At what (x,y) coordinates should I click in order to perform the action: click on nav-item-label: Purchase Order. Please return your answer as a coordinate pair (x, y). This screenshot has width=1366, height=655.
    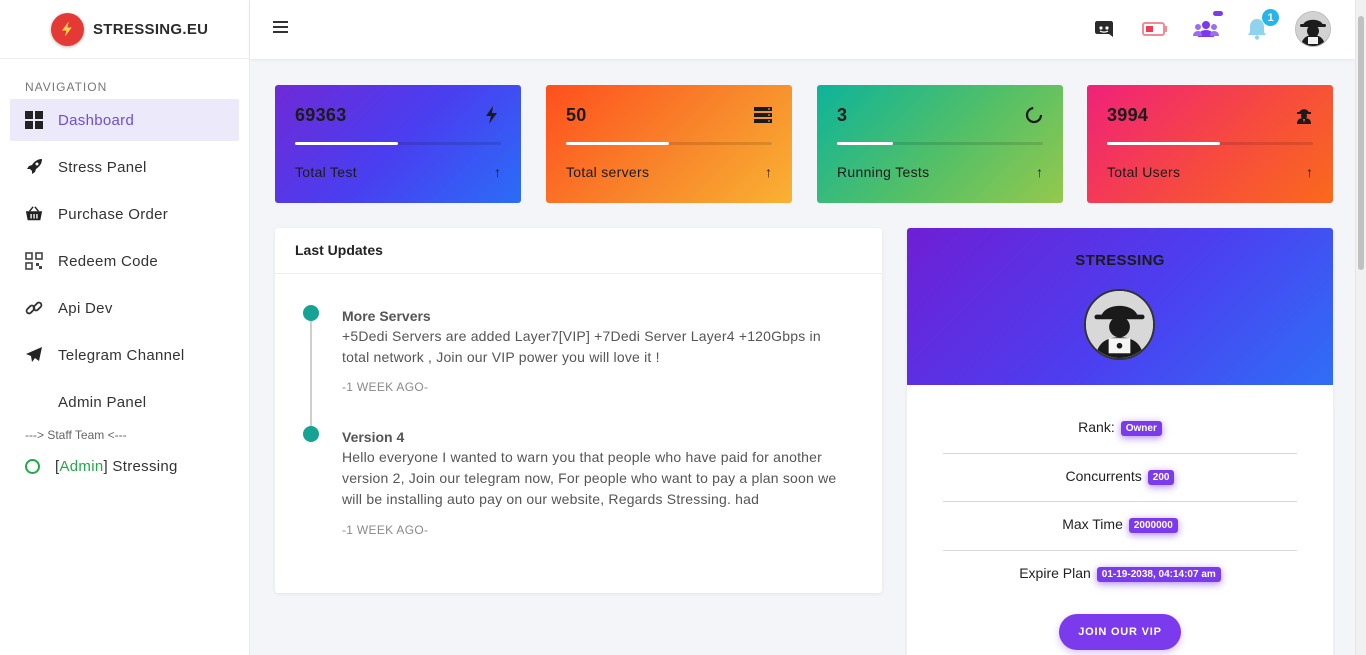
    Looking at the image, I should click on (113, 214).